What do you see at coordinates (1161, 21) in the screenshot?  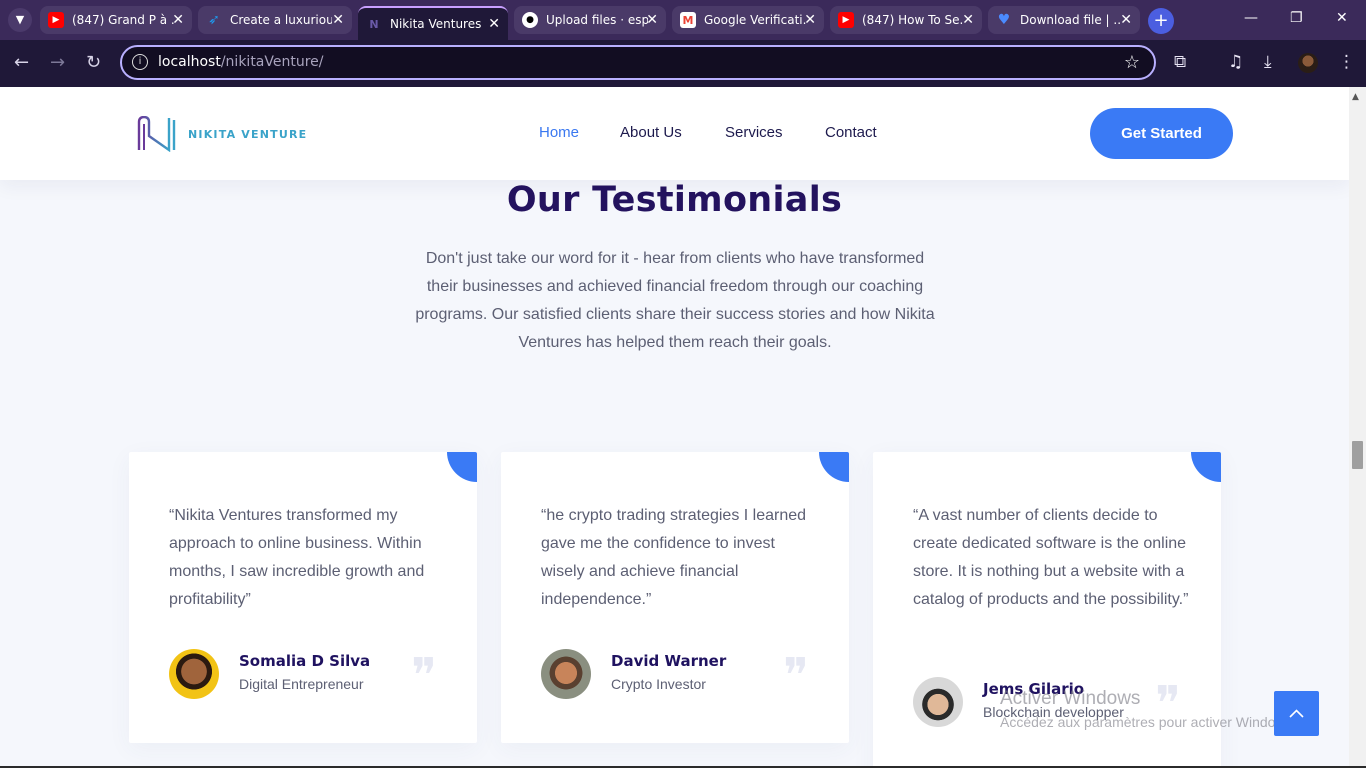 I see `new-tab-button: +` at bounding box center [1161, 21].